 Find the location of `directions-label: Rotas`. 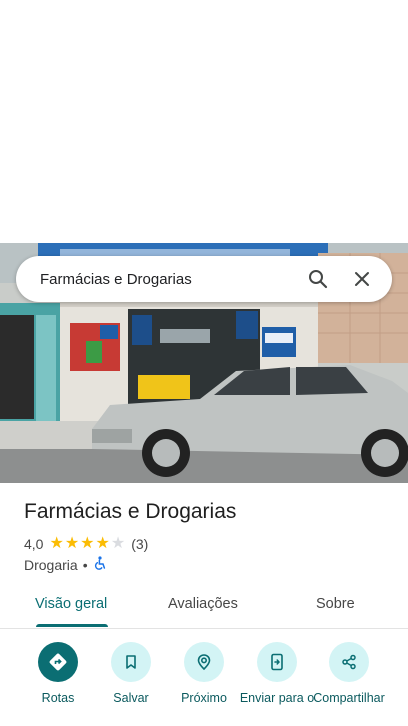

directions-label: Rotas is located at coordinates (58, 698).